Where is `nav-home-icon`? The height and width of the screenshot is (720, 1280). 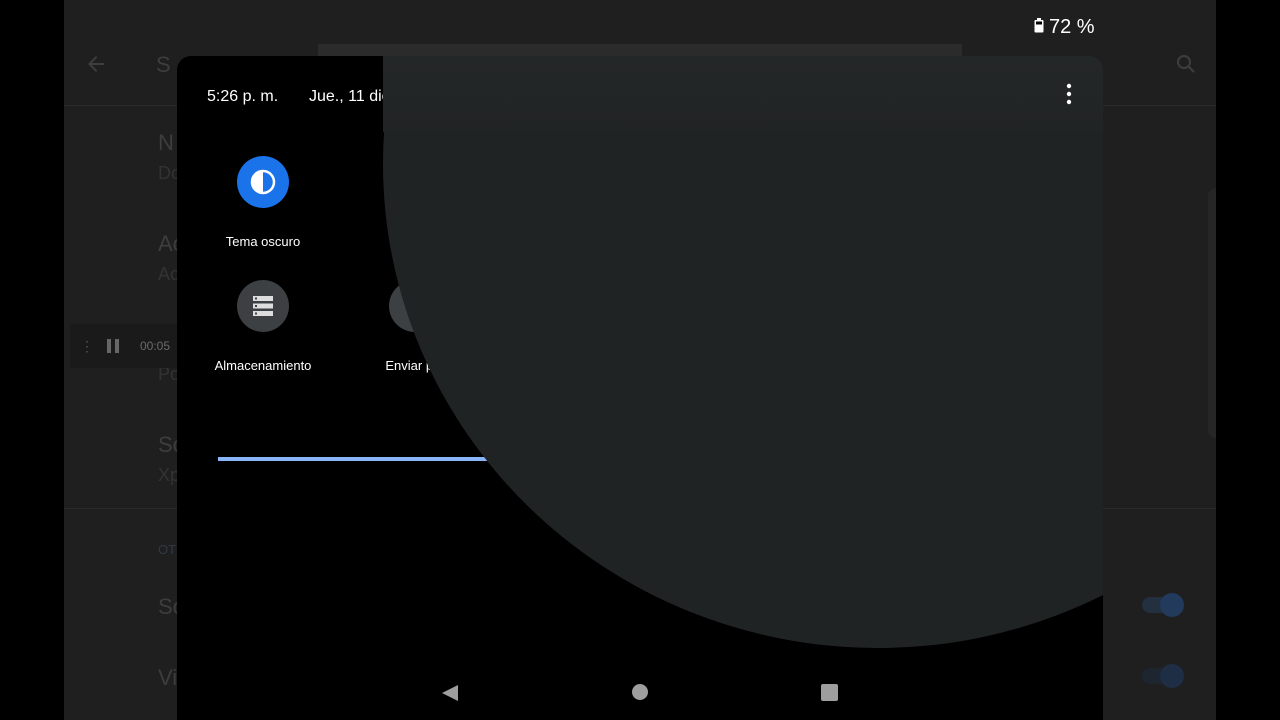 nav-home-icon is located at coordinates (640, 692).